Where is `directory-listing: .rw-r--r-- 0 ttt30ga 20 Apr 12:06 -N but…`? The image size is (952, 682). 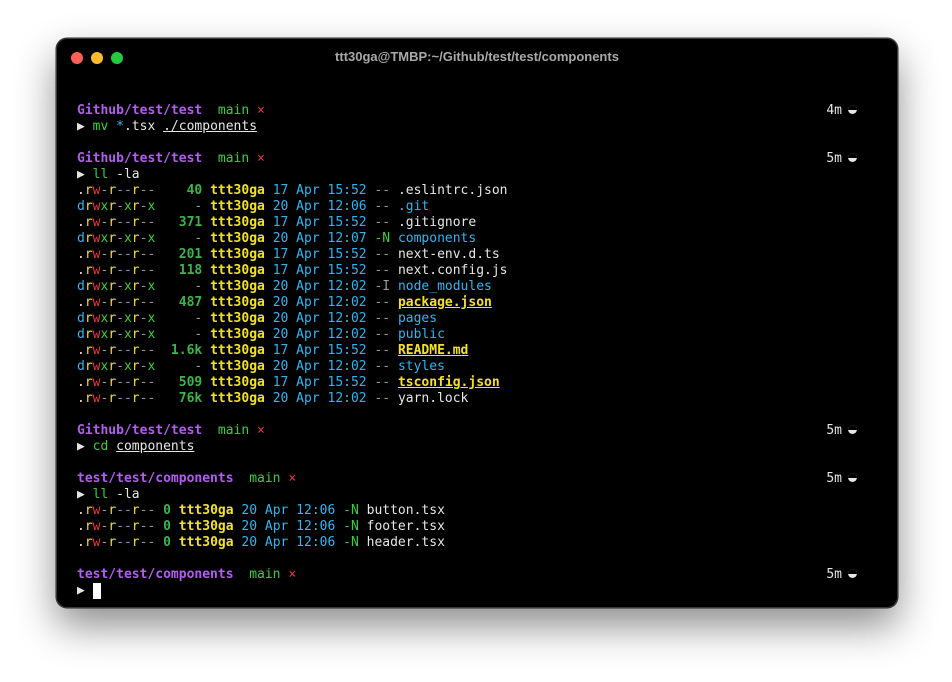 directory-listing: .rw-r--r-- 0 ttt30ga 20 Apr 12:06 -N but… is located at coordinates (467, 527).